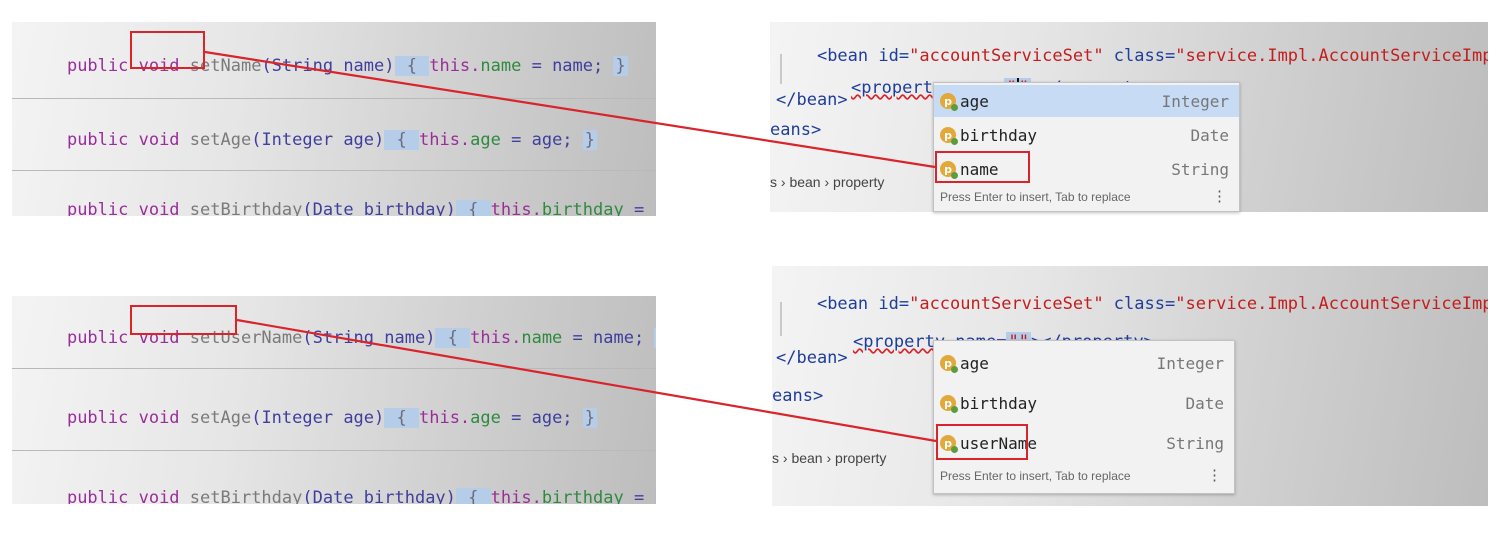  What do you see at coordinates (570, 109) in the screenshot?
I see `arrow-setname-to-name` at bounding box center [570, 109].